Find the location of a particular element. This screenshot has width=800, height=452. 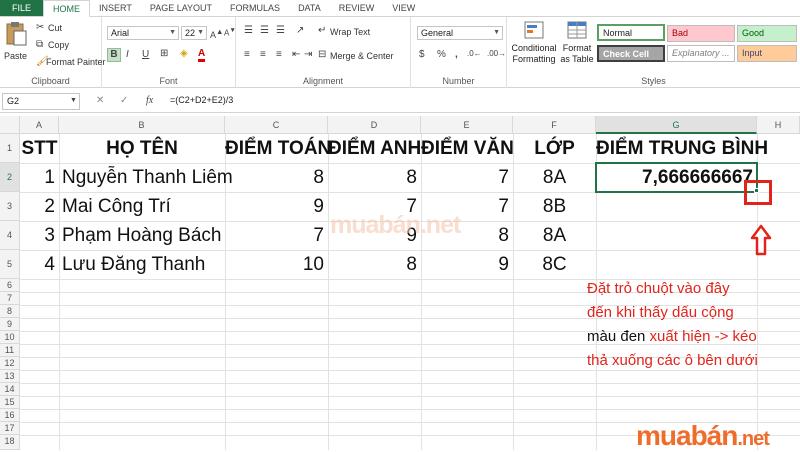

underline-button: U is located at coordinates (145, 55).